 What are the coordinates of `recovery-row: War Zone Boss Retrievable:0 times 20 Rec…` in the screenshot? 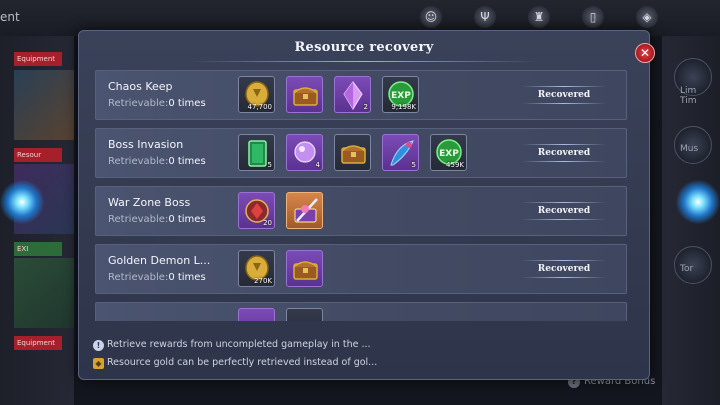 It's located at (361, 211).